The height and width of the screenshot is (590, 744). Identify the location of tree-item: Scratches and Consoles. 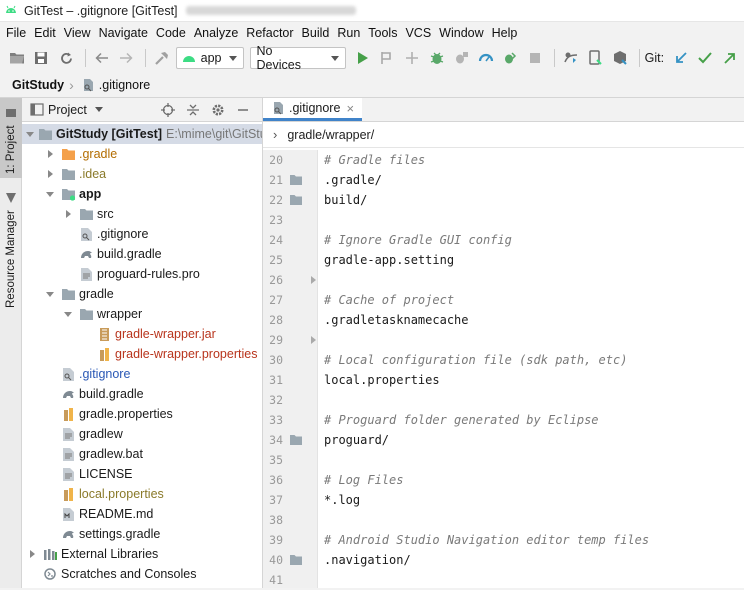
(142, 574).